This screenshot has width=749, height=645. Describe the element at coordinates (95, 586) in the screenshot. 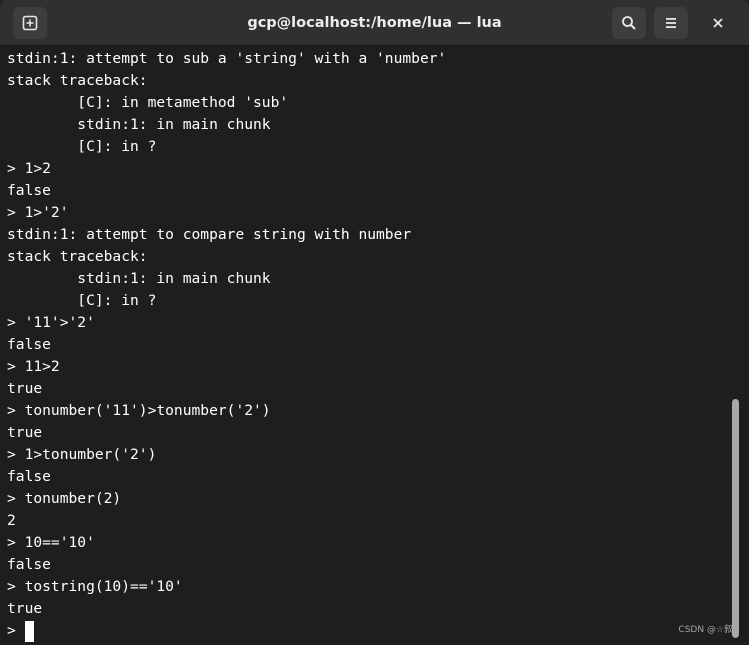

I see `terminal-line: > tostring(10)=='10'` at that location.